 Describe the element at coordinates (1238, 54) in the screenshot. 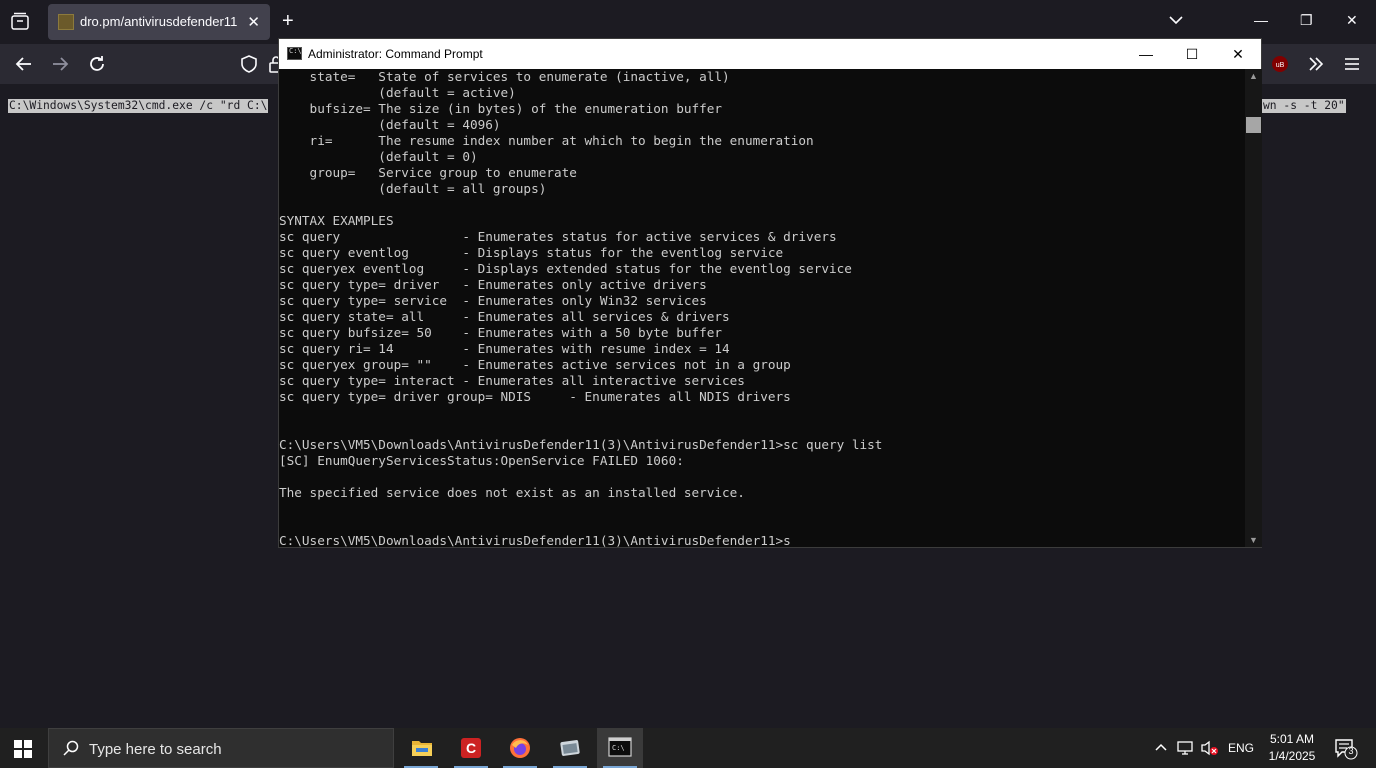

I see `cmd-close-icon: ✕` at that location.